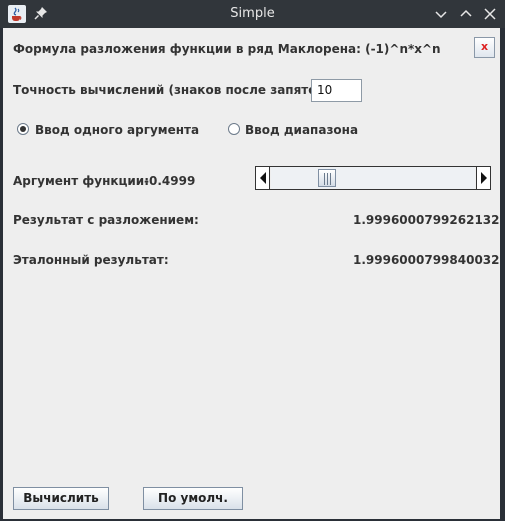  I want to click on series-result-label: Результат с разложением:, so click(106, 220).